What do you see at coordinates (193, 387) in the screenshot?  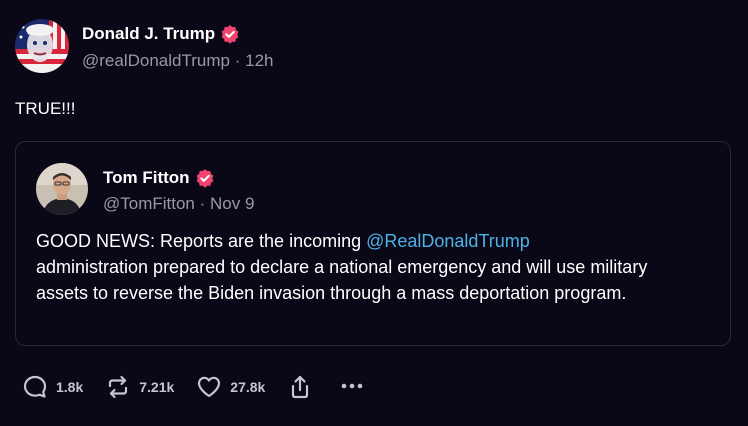 I see `post-actions: 1.8k 7.21k 27.8k` at bounding box center [193, 387].